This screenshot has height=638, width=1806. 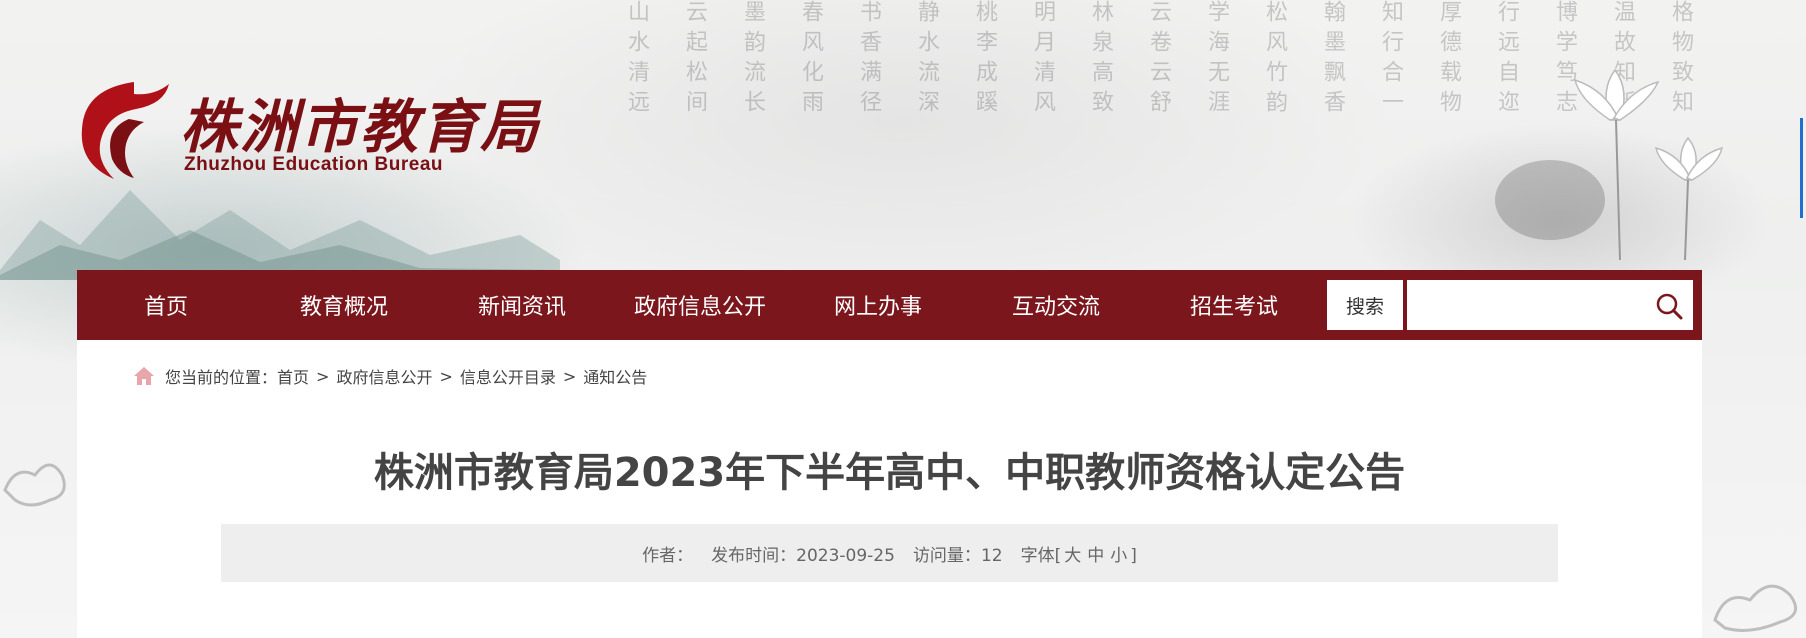 I want to click on font-size-large-link: 大, so click(x=1072, y=556).